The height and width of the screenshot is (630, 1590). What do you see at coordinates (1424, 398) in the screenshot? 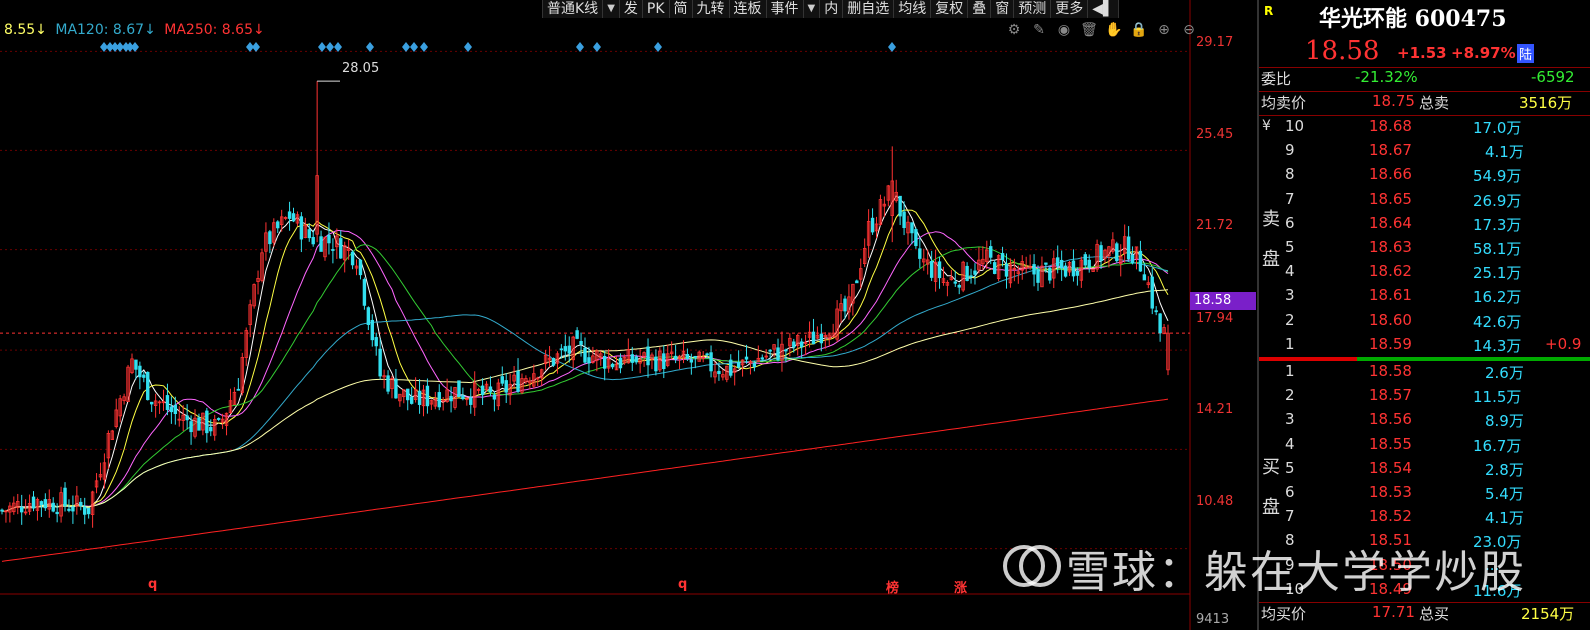
I see `buy-level-row: 2 18.57 11.5万` at bounding box center [1424, 398].